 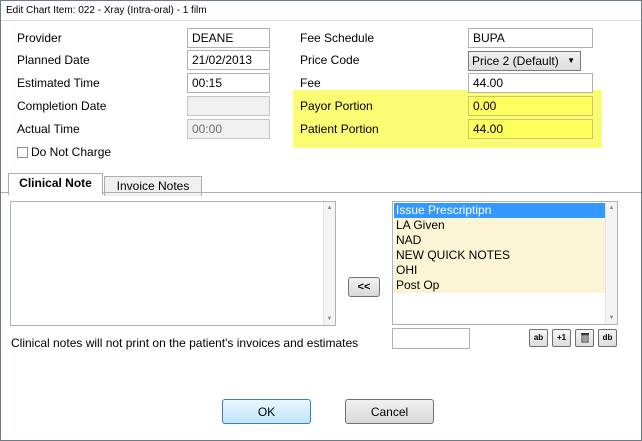 What do you see at coordinates (337, 38) in the screenshot?
I see `fee-schedule-label: Fee Schedule` at bounding box center [337, 38].